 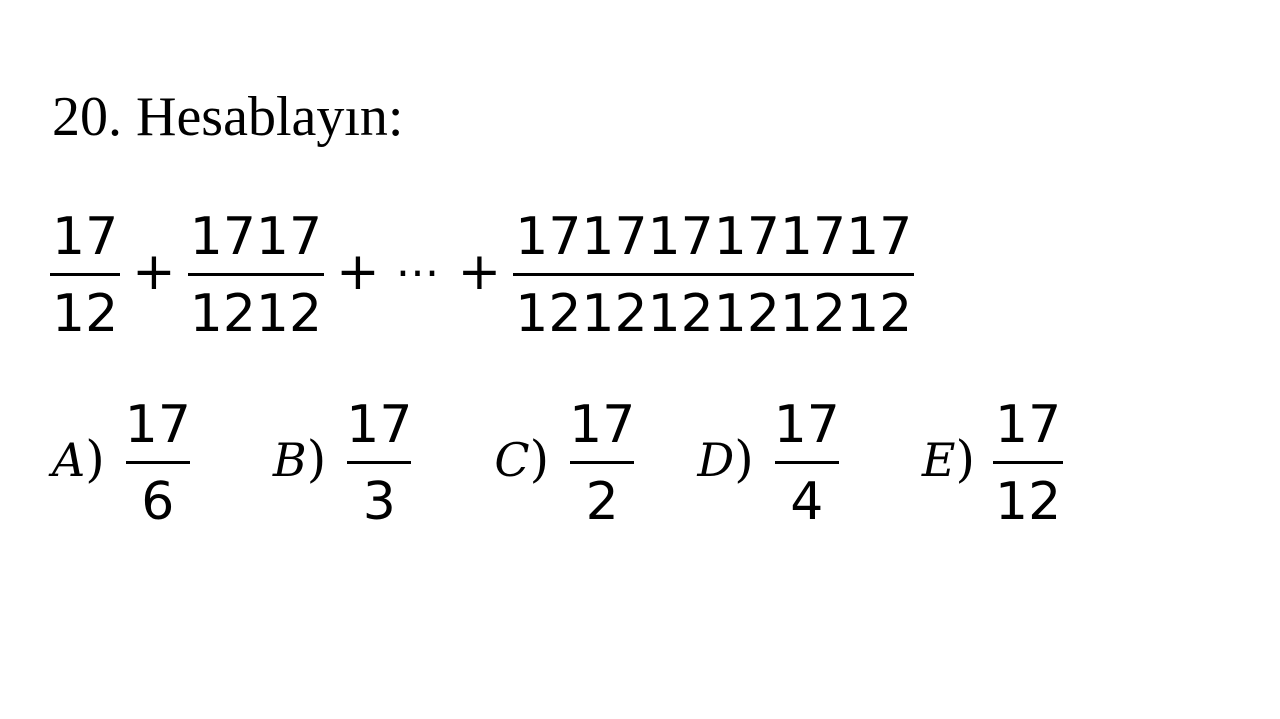 What do you see at coordinates (714, 236) in the screenshot?
I see `numerator: 171717171717` at bounding box center [714, 236].